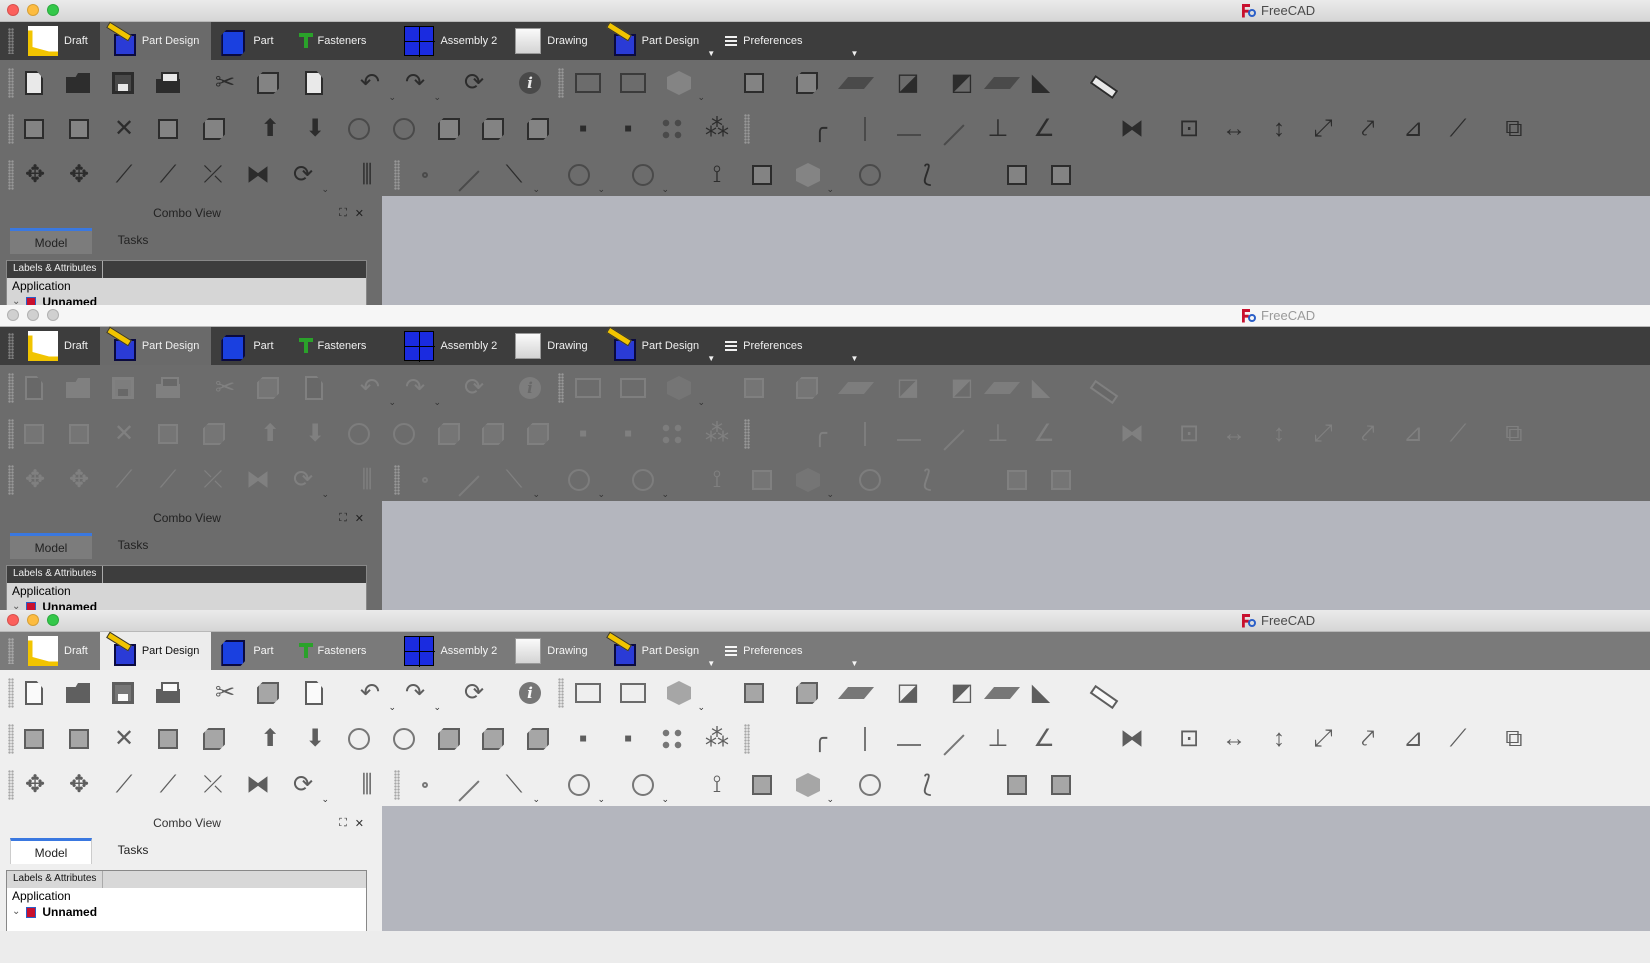 The width and height of the screenshot is (1650, 963). I want to click on overflow-arrow-icon: ▼, so click(855, 358).